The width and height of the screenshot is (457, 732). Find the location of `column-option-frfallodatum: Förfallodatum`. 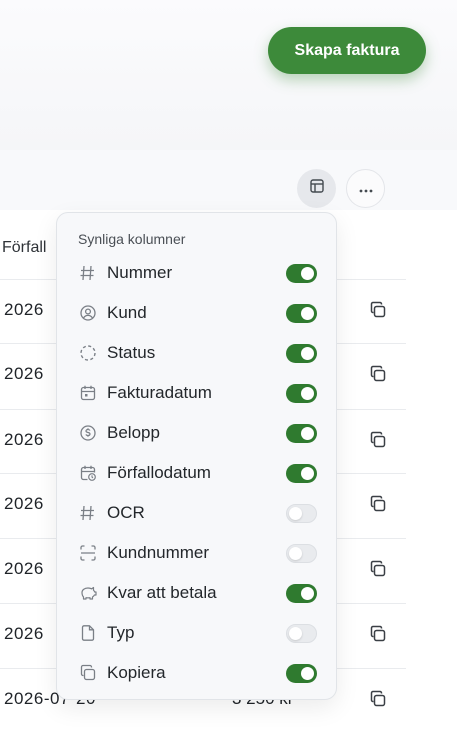

column-option-frfallodatum: Förfallodatum is located at coordinates (196, 473).